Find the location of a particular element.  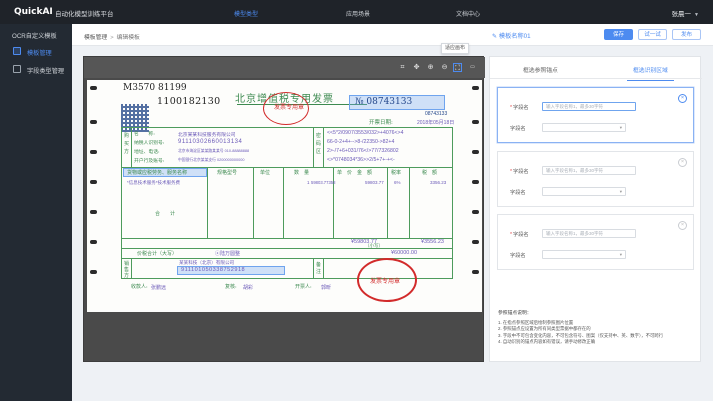

template-name: ✎ 模板名称01 is located at coordinates (511, 35).